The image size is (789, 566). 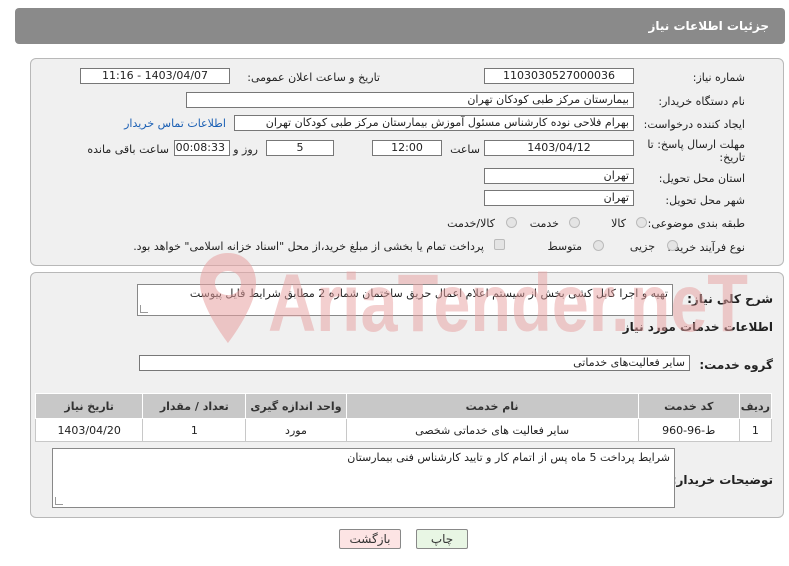 I want to click on col-header-row: ردیف, so click(x=755, y=406).